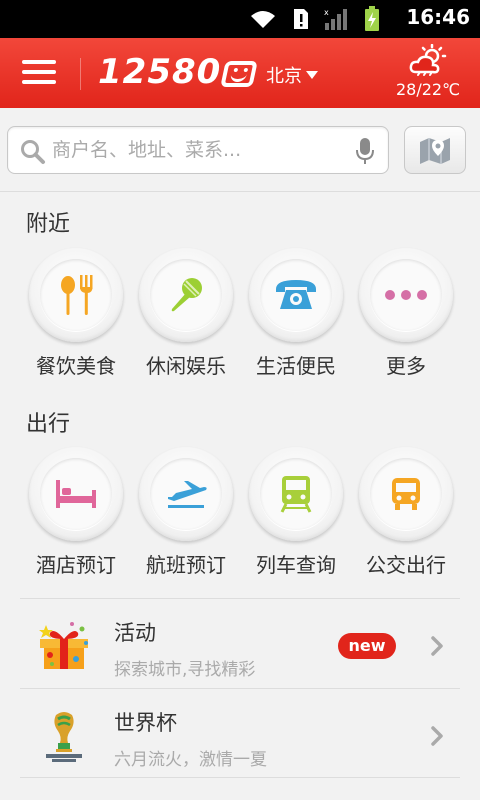  Describe the element at coordinates (296, 565) in the screenshot. I see `tile-label: 列车查询` at that location.